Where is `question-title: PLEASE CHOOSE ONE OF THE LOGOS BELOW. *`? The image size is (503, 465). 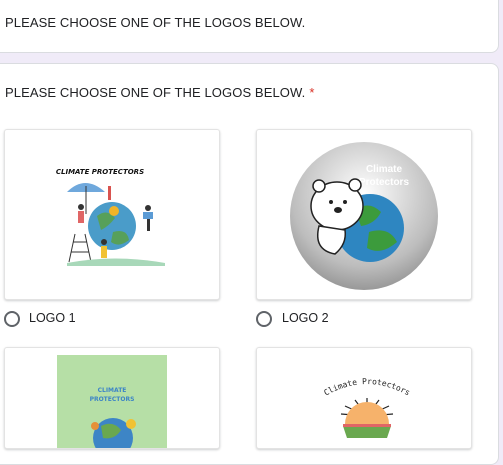
question-title: PLEASE CHOOSE ONE OF THE LOGOS BELOW. * is located at coordinates (160, 92).